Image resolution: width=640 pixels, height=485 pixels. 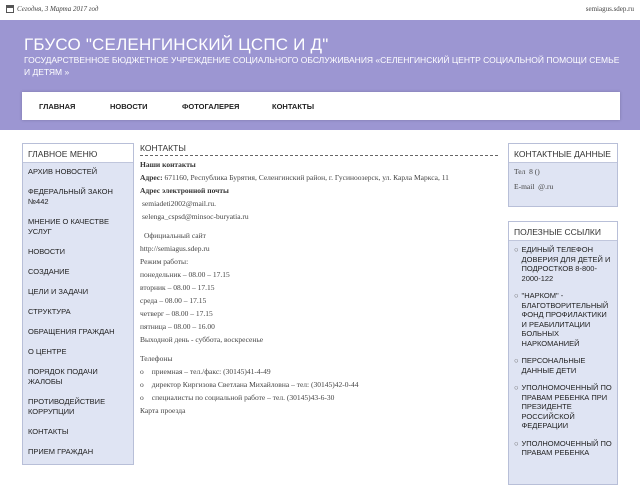 I want to click on nav-gallery: ФОТОГАЛЕРЕЯ, so click(x=210, y=106).